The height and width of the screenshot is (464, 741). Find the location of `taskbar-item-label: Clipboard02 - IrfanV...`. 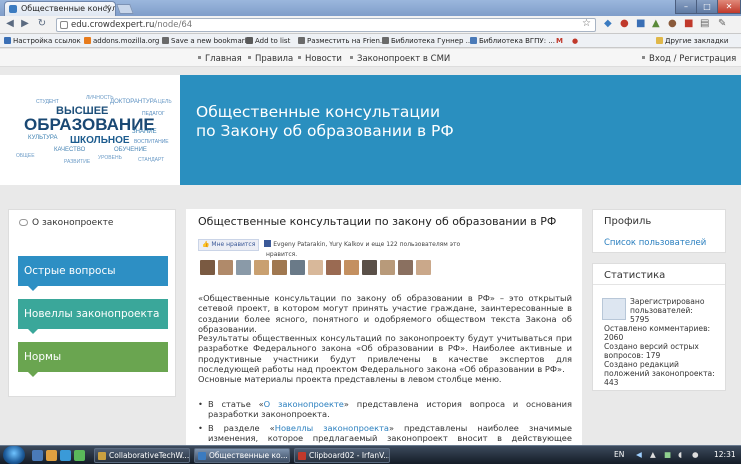

taskbar-item-label: Clipboard02 - IrfanV... is located at coordinates (349, 455).